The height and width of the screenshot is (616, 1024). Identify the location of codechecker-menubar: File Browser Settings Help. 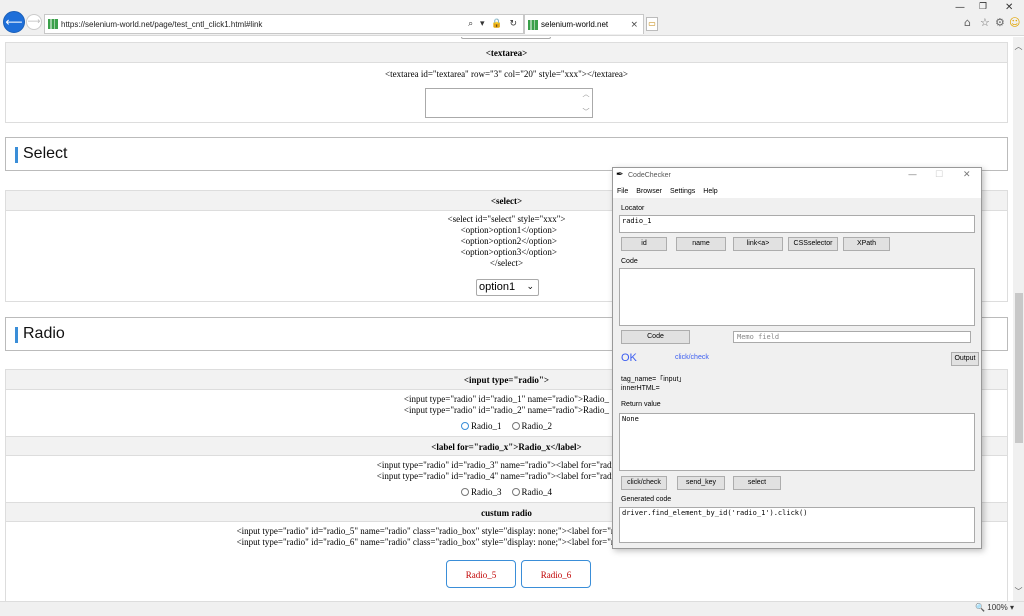
(797, 191).